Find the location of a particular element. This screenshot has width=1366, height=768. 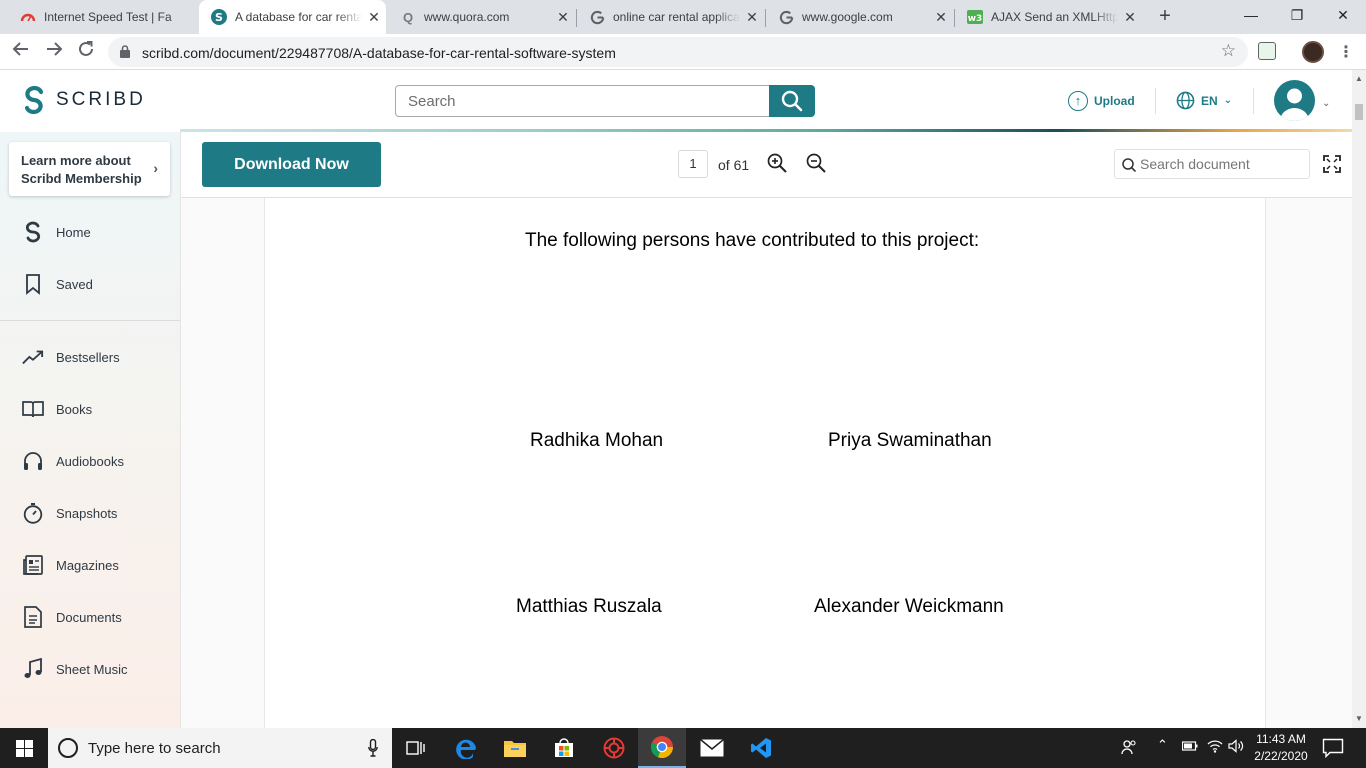

taskbar-file-explorer is located at coordinates (515, 748).